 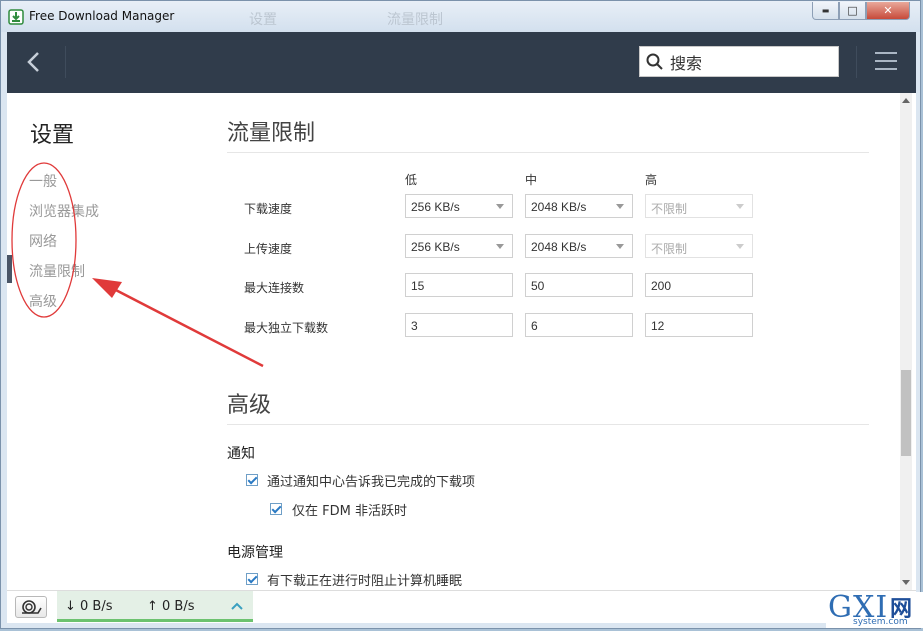 I want to click on title-bar: Free Download Manager 设置 流量限制 ▬ □ ✕, so click(x=460, y=16).